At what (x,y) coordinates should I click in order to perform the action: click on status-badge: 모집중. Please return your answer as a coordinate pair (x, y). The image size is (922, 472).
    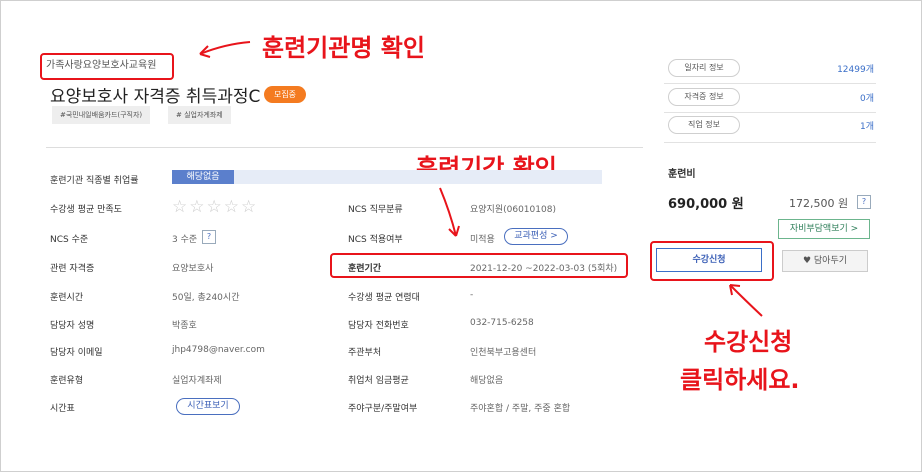
    Looking at the image, I should click on (285, 94).